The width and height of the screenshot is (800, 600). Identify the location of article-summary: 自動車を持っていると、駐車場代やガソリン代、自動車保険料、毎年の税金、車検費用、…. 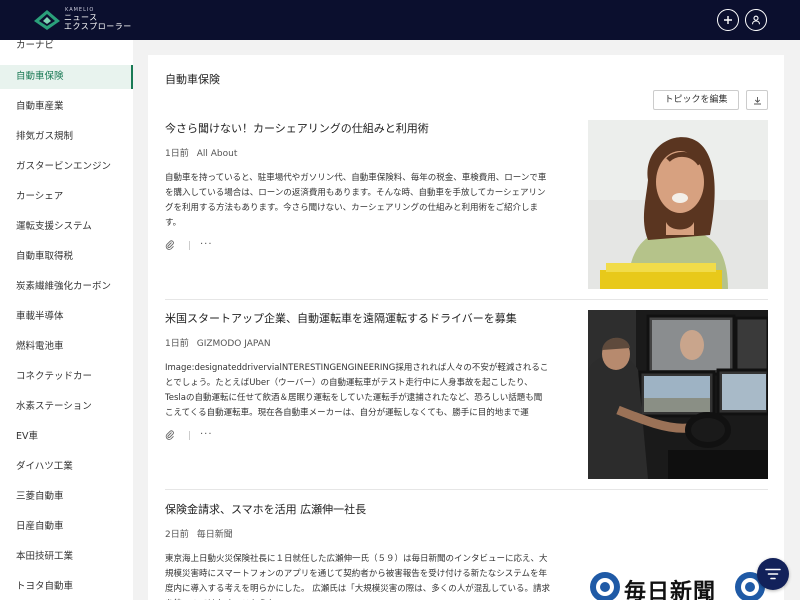
(356, 200).